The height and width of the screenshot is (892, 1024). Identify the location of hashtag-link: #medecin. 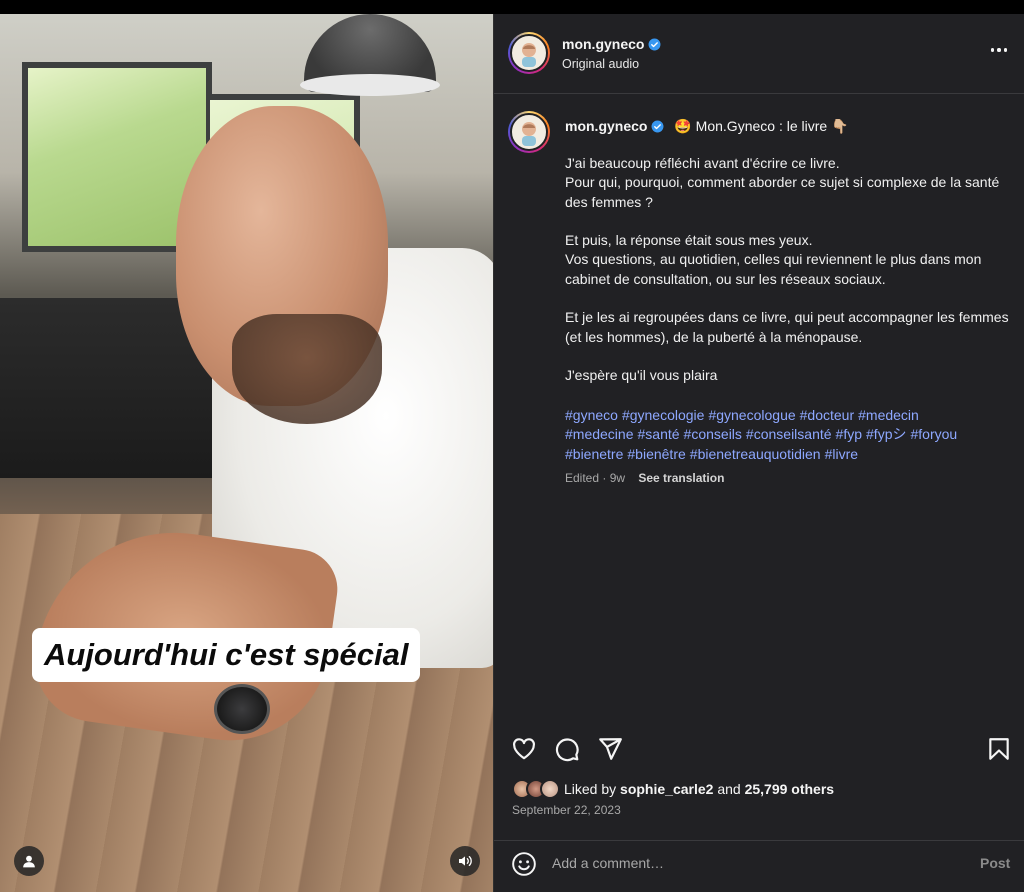
(888, 415).